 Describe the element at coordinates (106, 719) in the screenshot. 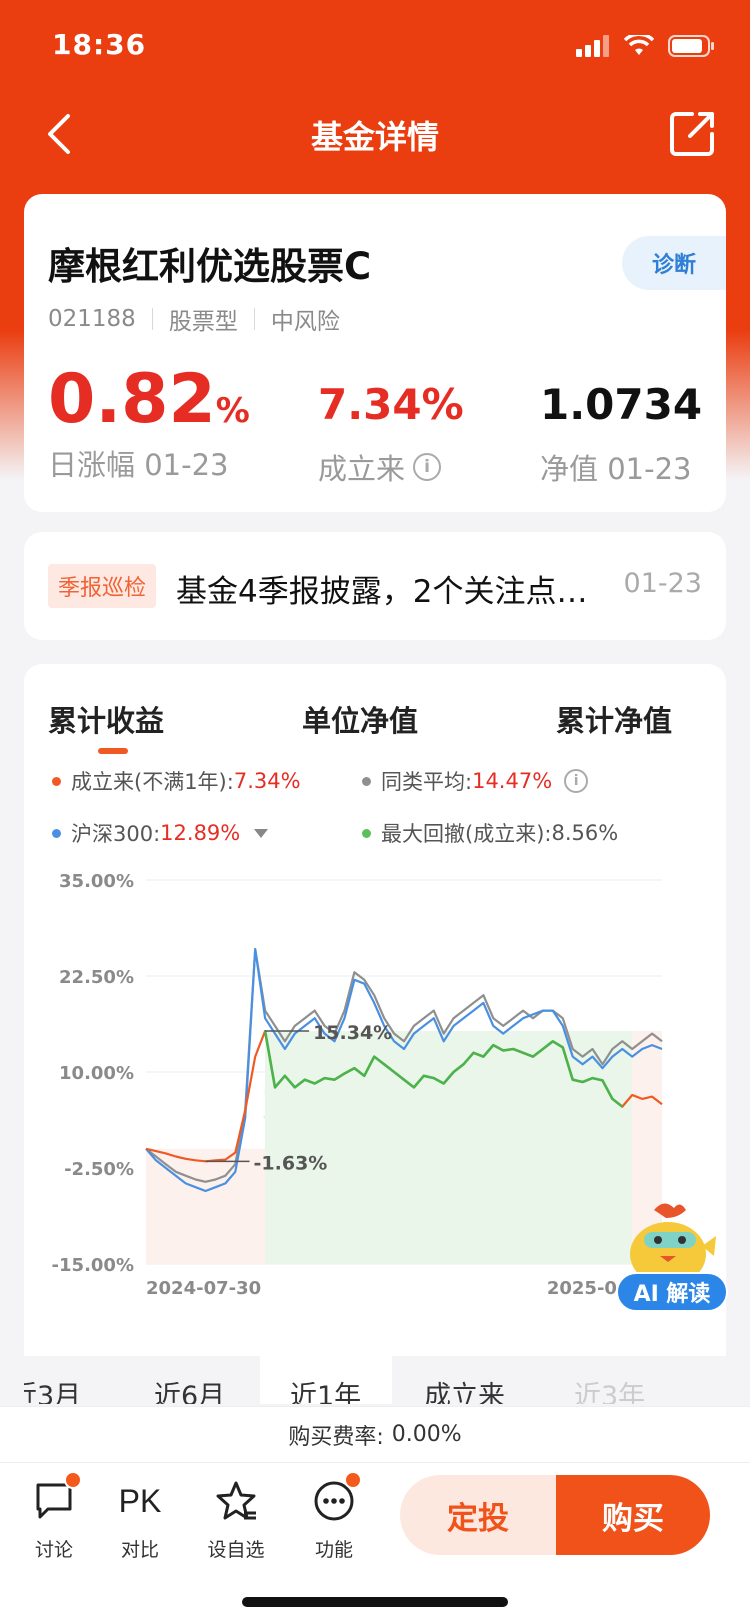

I see `tab-cumulative-return: 累计收益` at that location.